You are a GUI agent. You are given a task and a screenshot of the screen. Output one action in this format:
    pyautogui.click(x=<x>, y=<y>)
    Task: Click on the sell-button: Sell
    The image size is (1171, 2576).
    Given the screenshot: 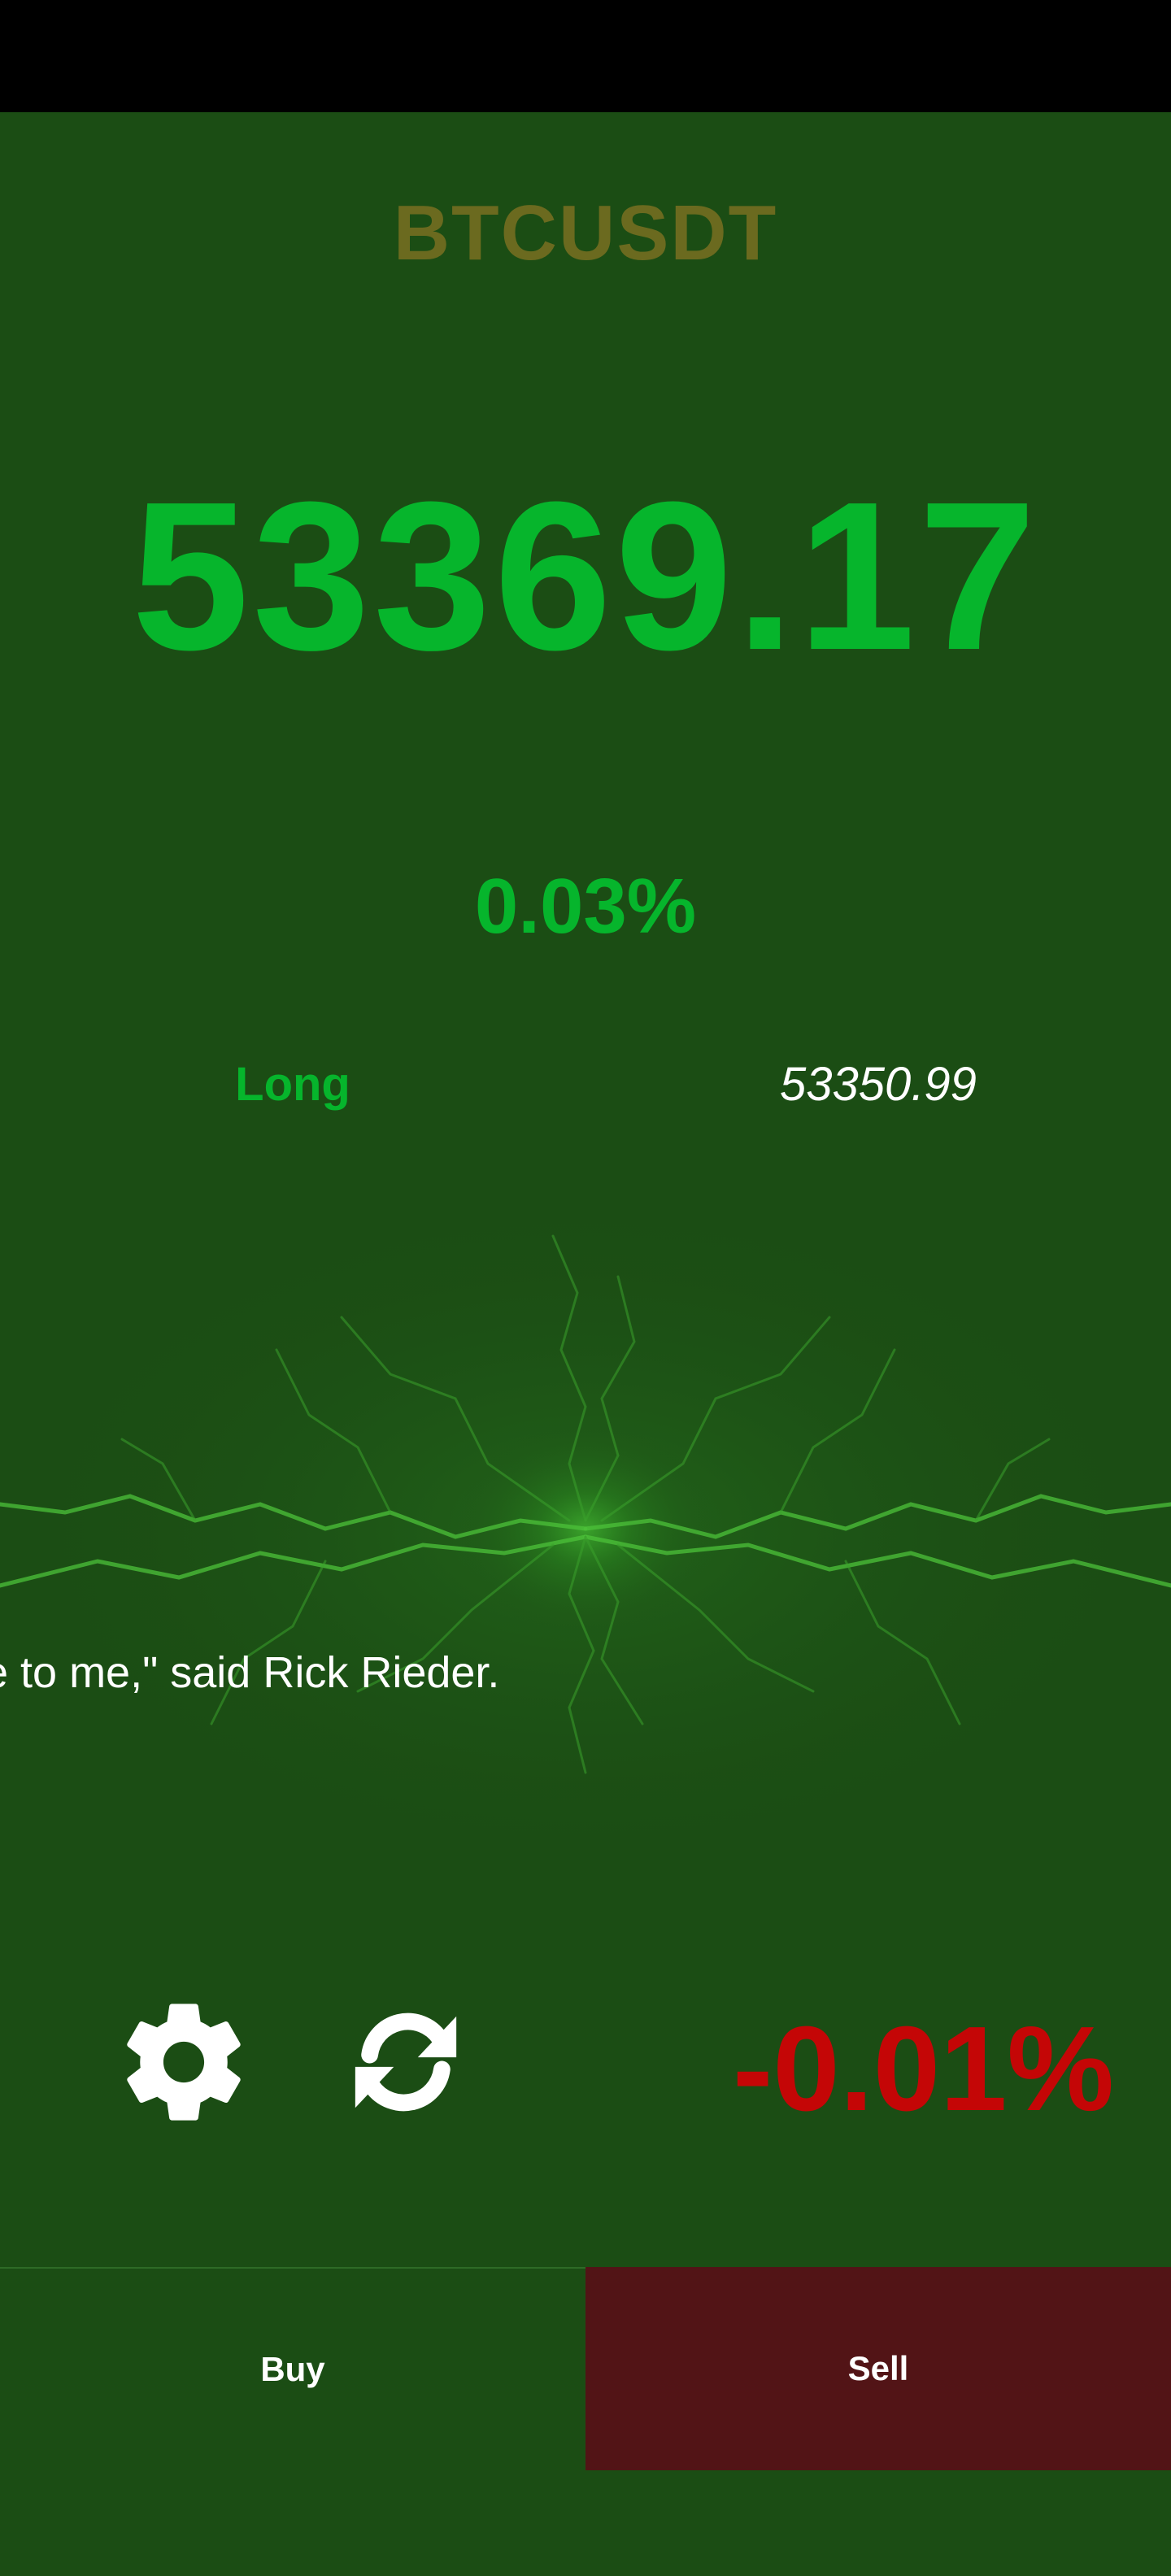 What is the action you would take?
    pyautogui.click(x=879, y=2369)
    